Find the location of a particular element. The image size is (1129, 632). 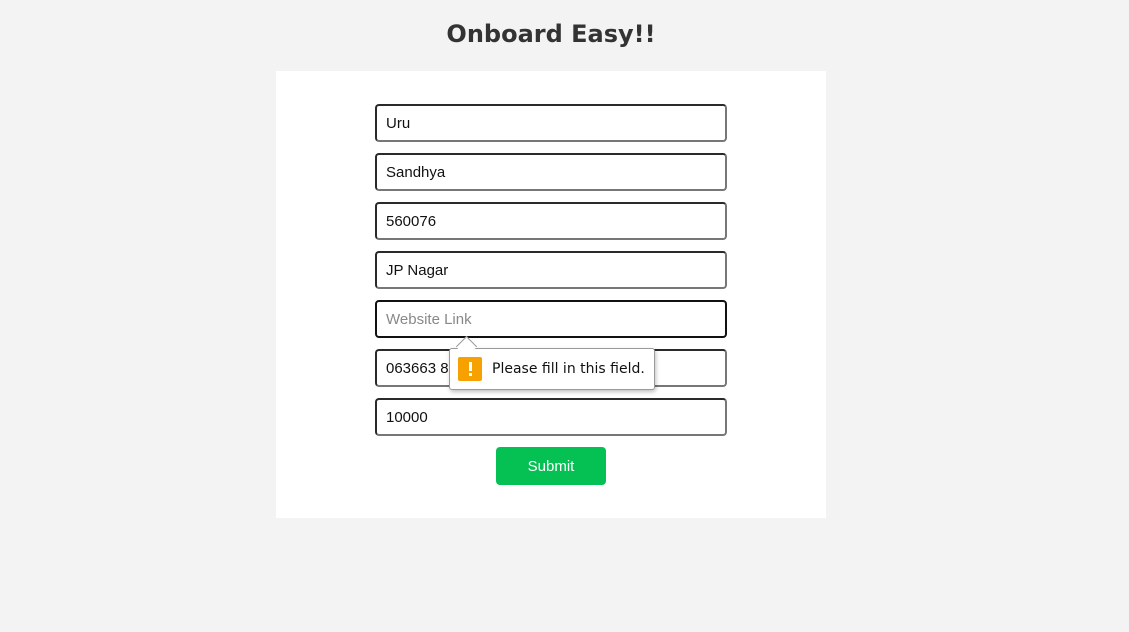

field-7-input is located at coordinates (551, 417).